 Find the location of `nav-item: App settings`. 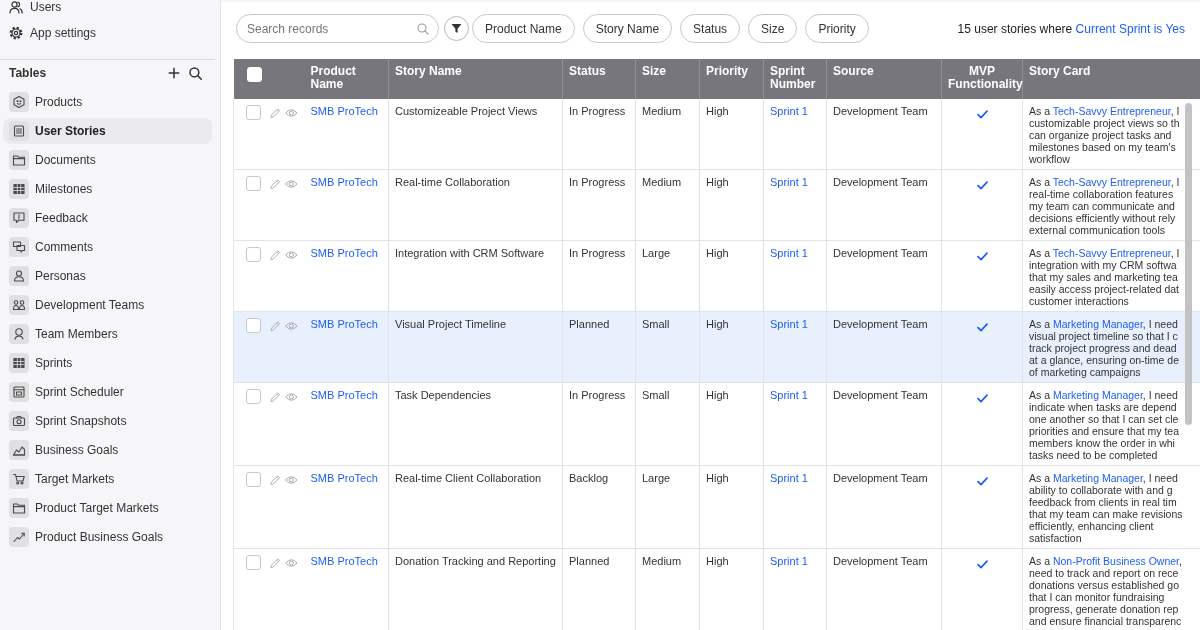

nav-item: App settings is located at coordinates (110, 33).